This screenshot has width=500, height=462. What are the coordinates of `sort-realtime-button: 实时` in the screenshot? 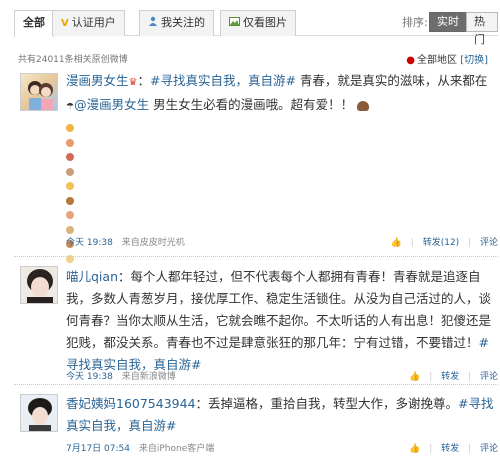 It's located at (448, 22).